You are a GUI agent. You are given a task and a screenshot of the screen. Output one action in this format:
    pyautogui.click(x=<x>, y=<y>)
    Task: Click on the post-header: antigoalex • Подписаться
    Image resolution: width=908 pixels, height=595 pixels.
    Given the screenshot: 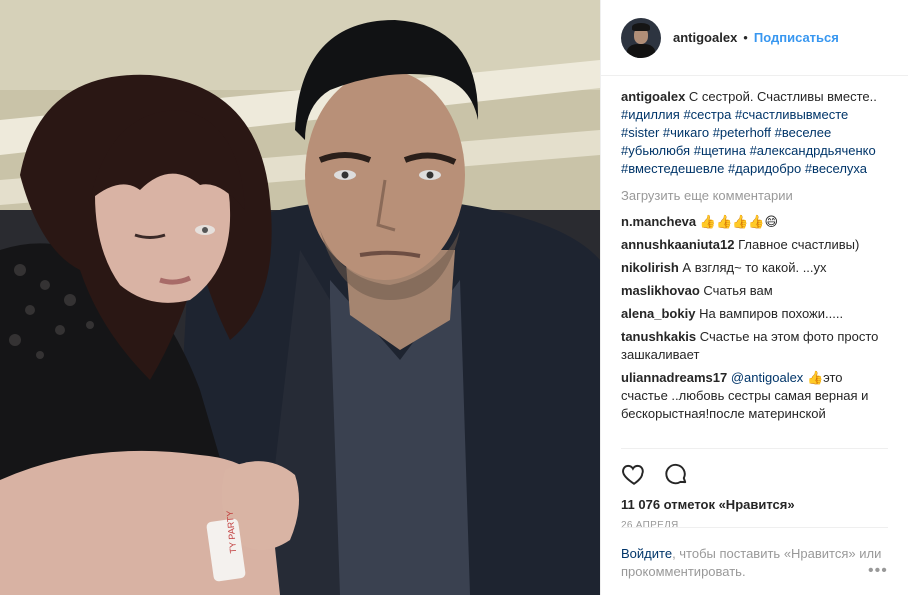 What is the action you would take?
    pyautogui.click(x=754, y=38)
    